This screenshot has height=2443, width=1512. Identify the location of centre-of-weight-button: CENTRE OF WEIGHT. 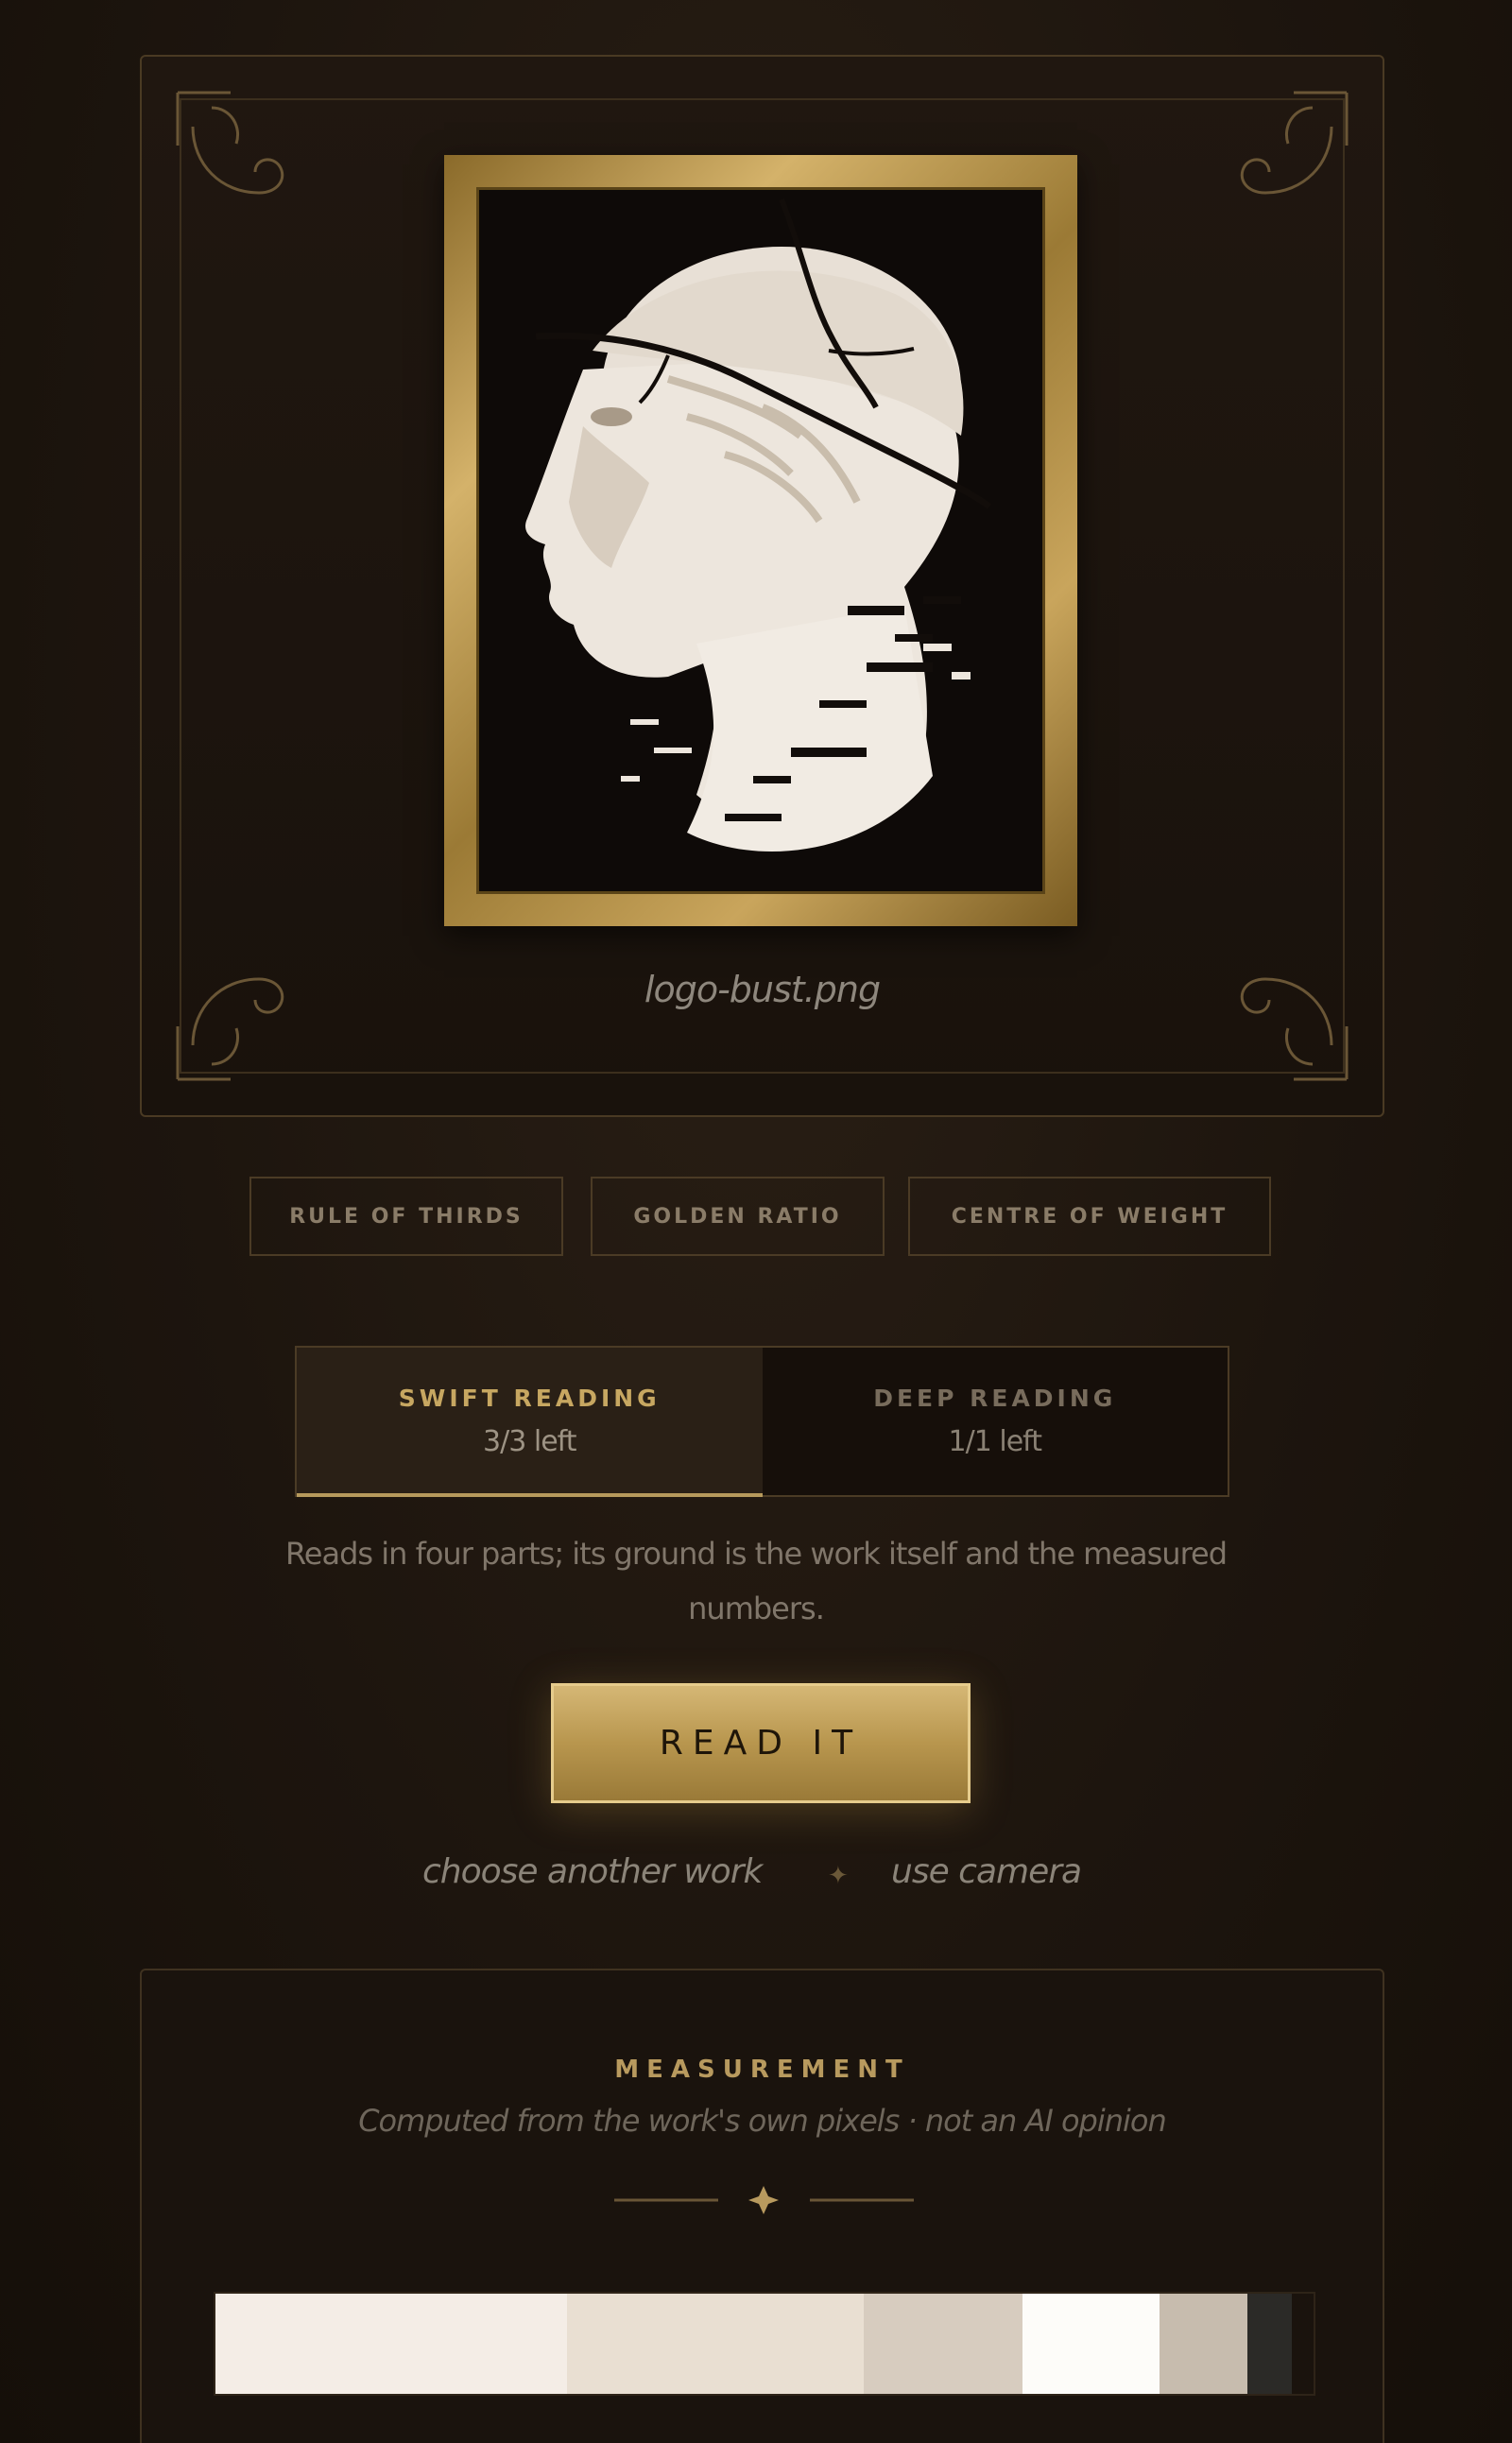
(1089, 1216).